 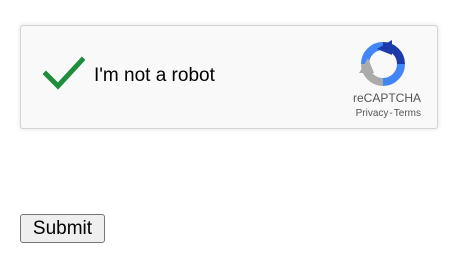 What do you see at coordinates (62, 228) in the screenshot?
I see `submit-button: Submit` at bounding box center [62, 228].